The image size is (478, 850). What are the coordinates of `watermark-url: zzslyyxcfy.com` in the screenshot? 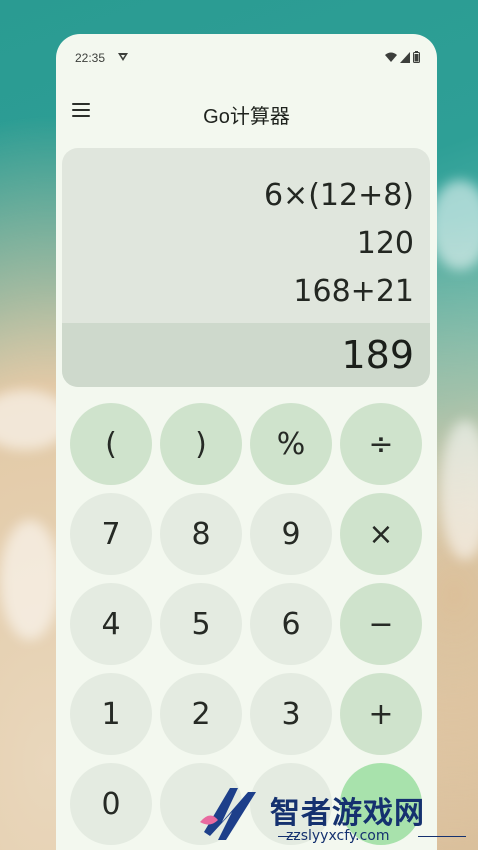 It's located at (338, 836).